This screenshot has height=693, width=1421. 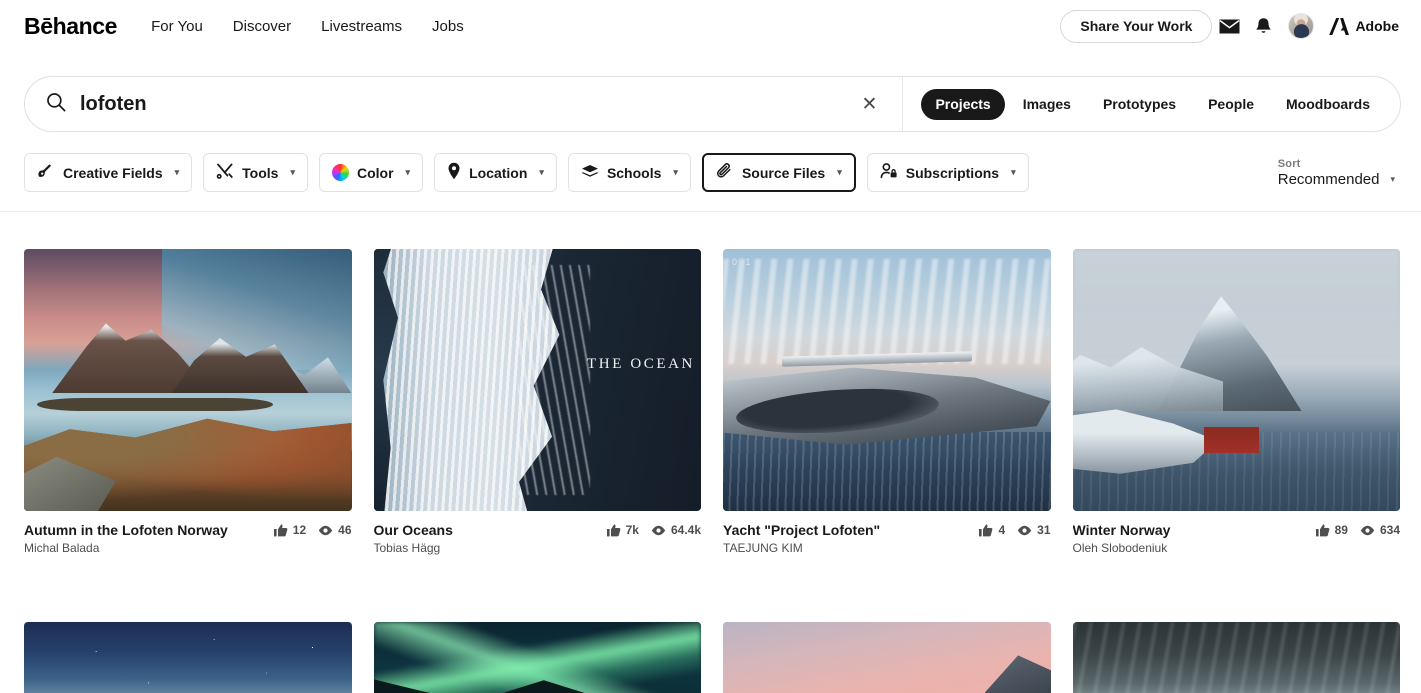 I want to click on filter-tools: Tools ▾, so click(x=255, y=172).